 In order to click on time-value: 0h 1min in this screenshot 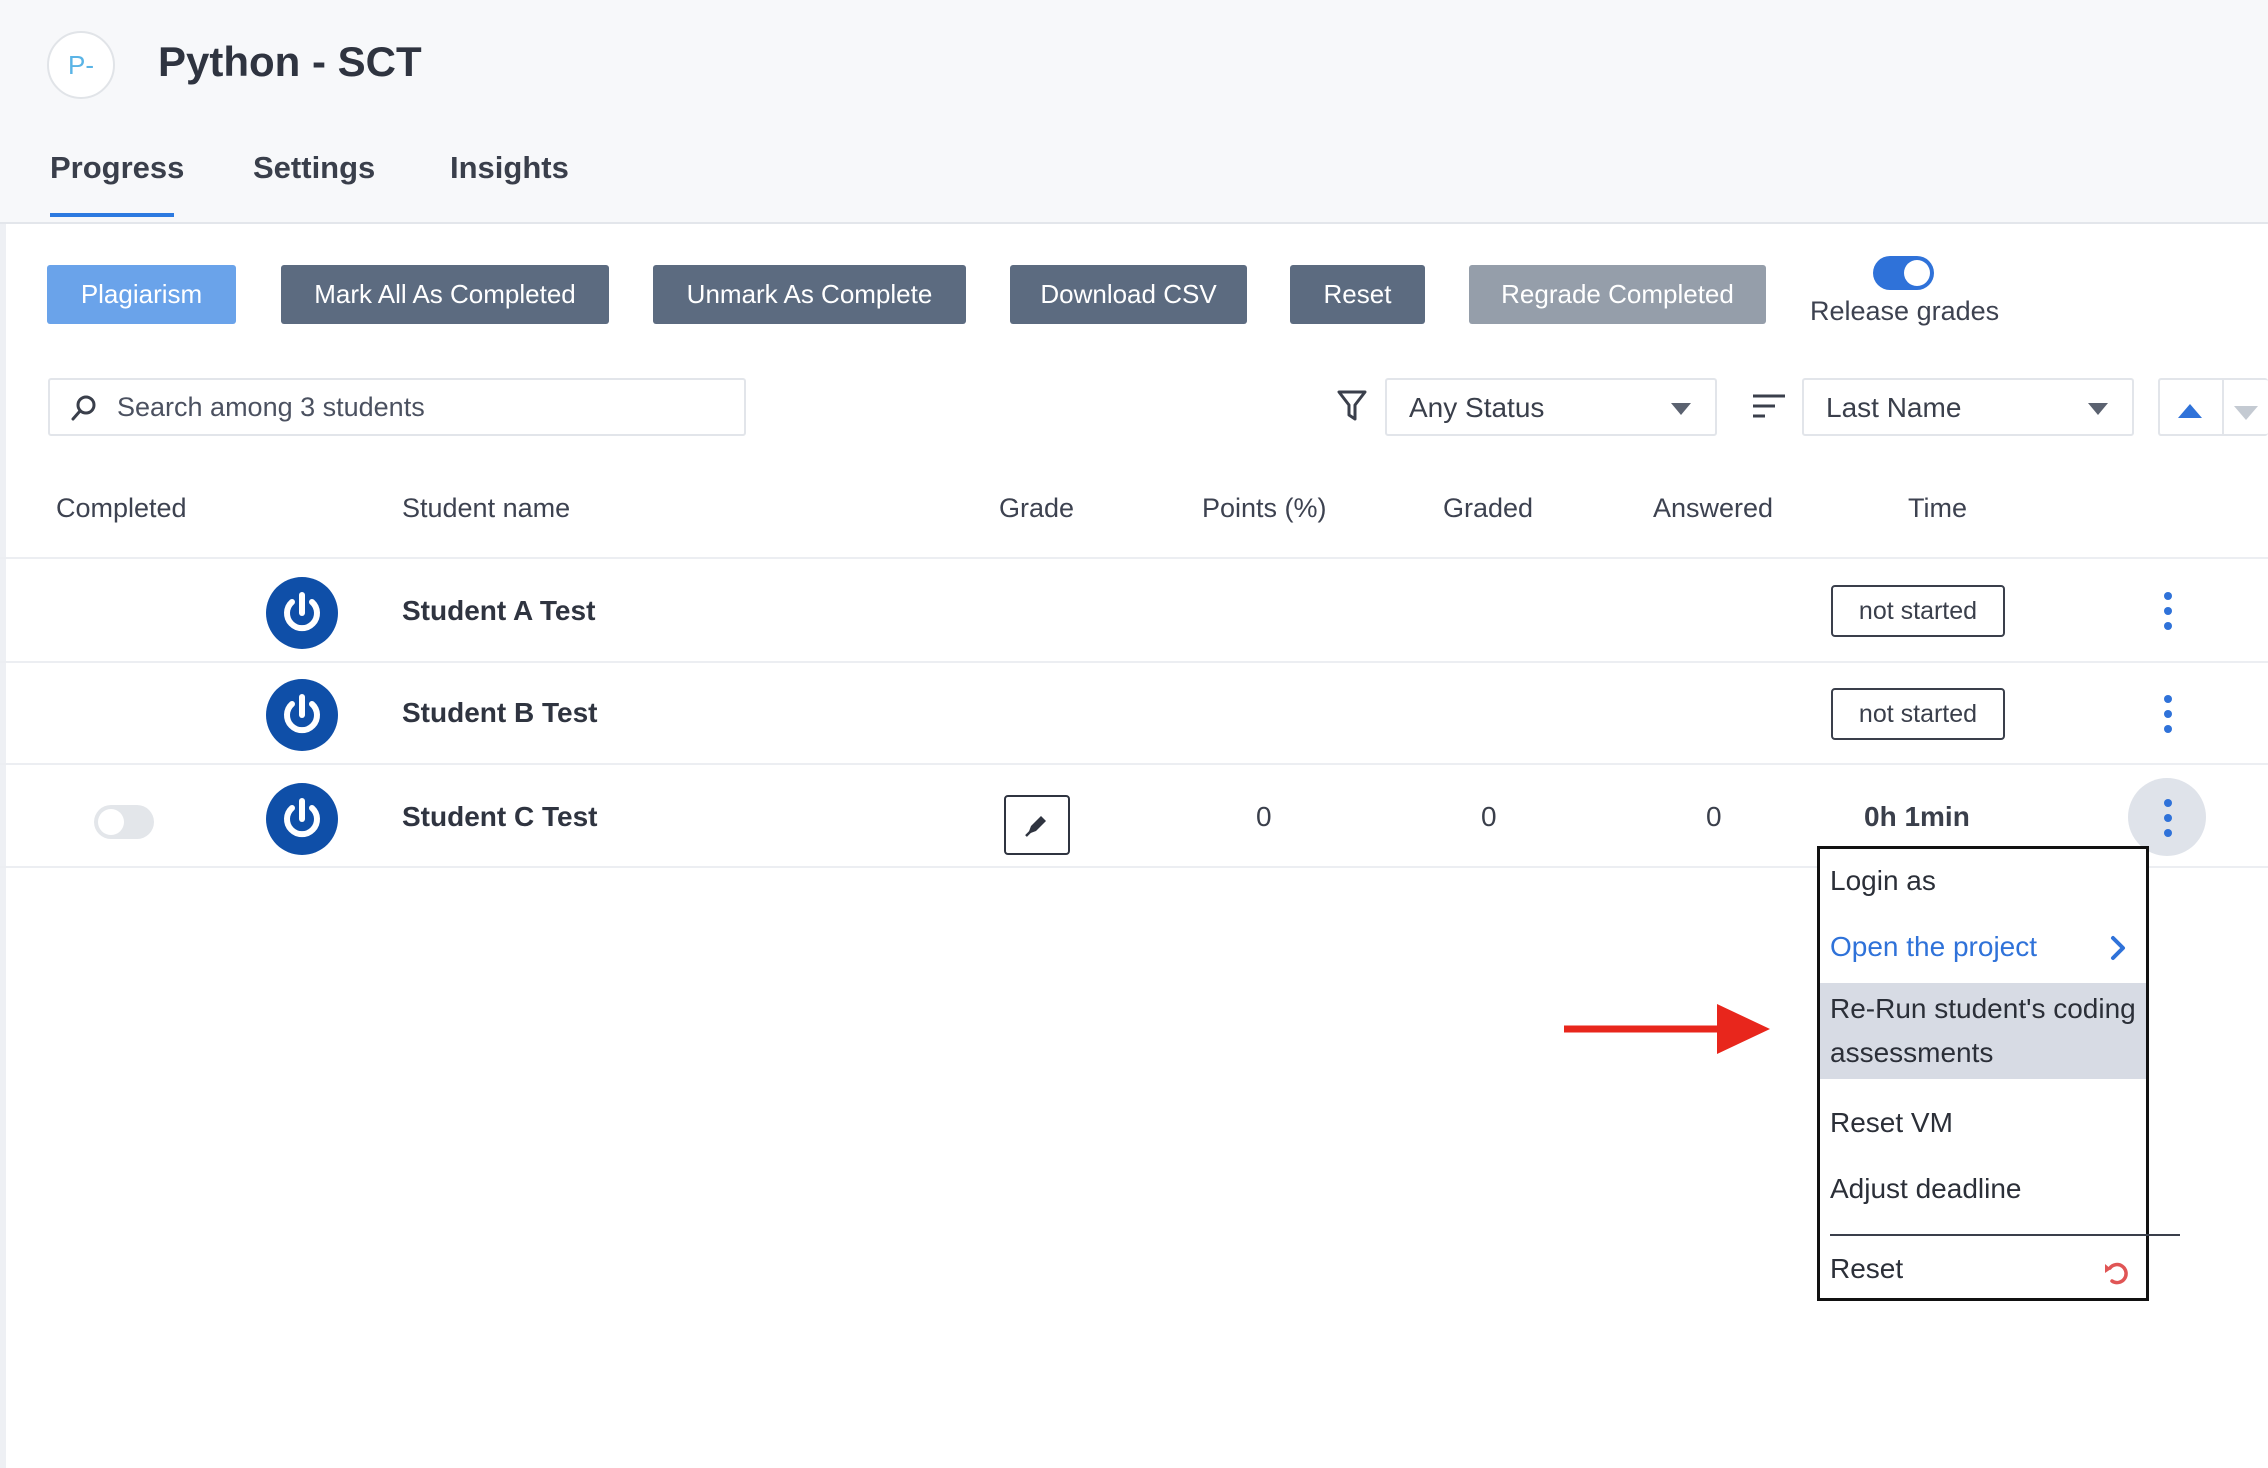, I will do `click(1917, 816)`.